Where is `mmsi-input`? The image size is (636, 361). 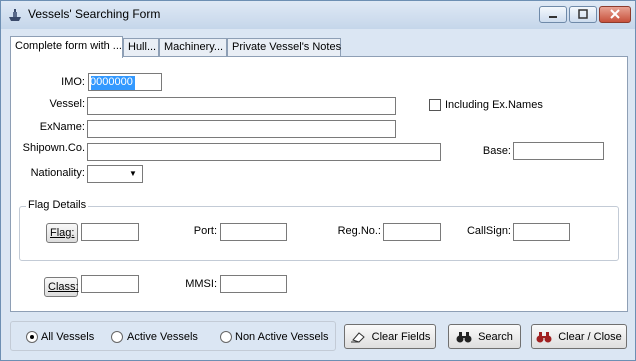
mmsi-input is located at coordinates (253, 284).